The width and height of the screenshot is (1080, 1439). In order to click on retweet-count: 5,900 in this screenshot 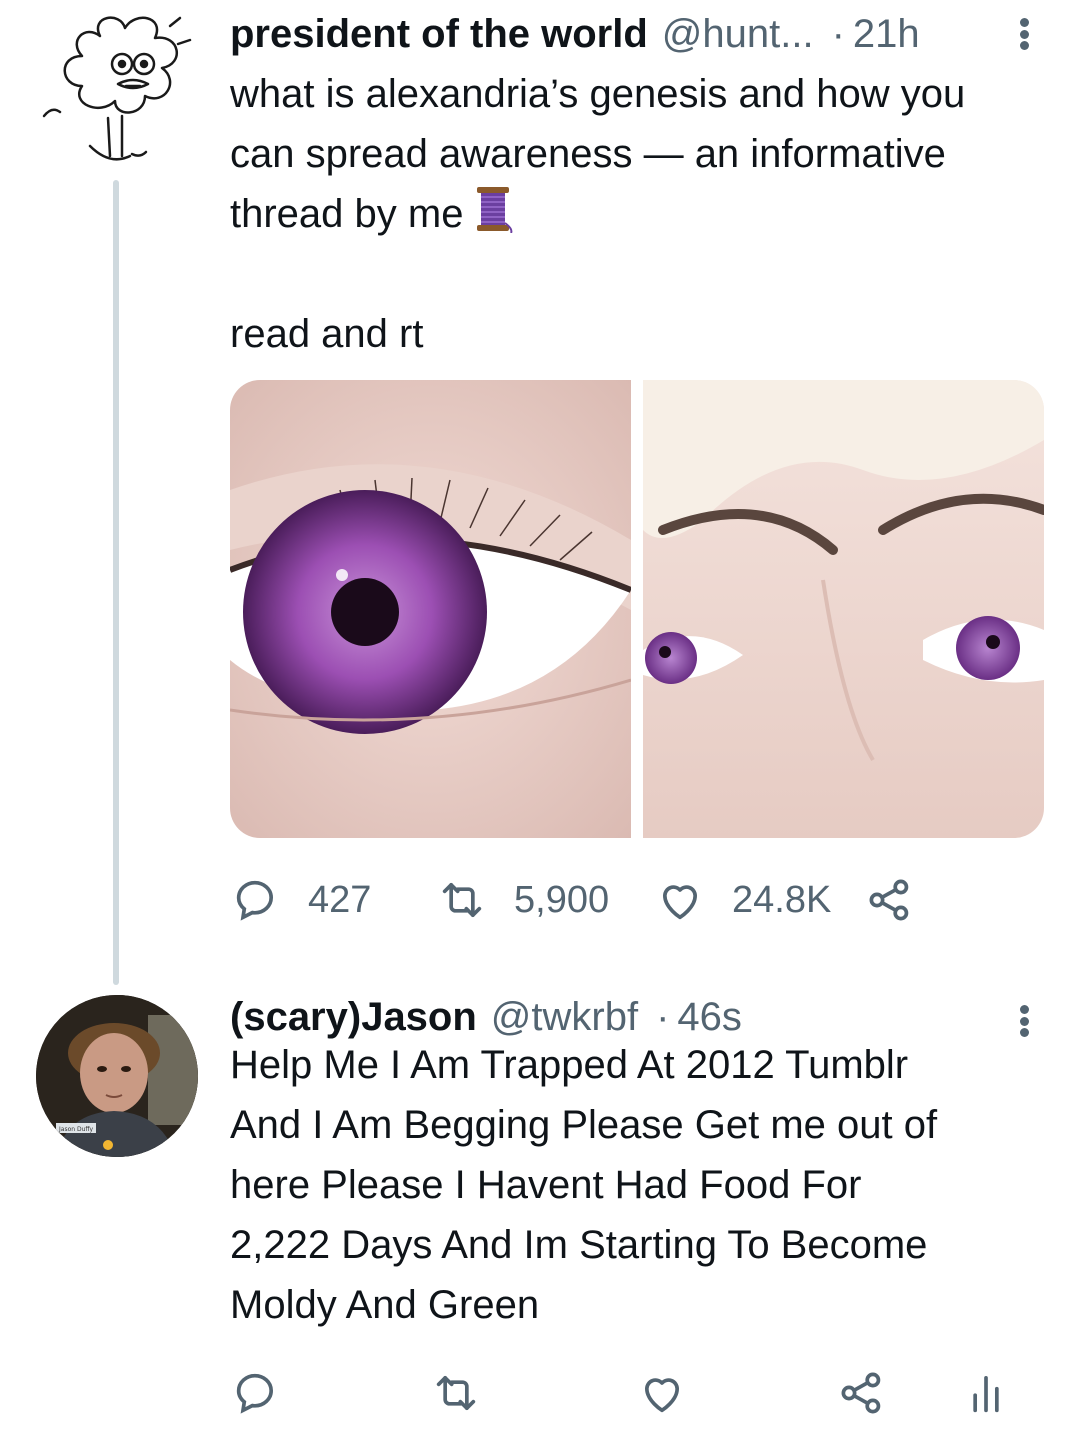, I will do `click(562, 899)`.